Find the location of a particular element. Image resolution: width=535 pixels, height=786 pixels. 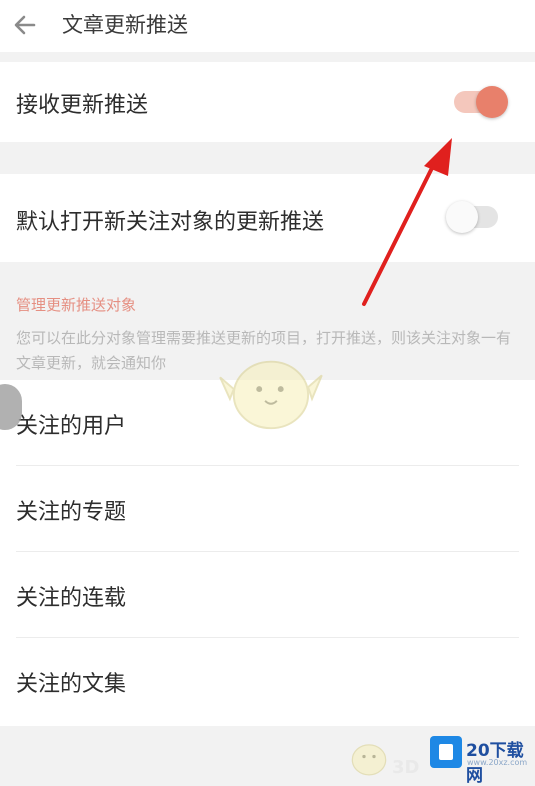

list-item-label: 关注的用户 is located at coordinates (71, 426).